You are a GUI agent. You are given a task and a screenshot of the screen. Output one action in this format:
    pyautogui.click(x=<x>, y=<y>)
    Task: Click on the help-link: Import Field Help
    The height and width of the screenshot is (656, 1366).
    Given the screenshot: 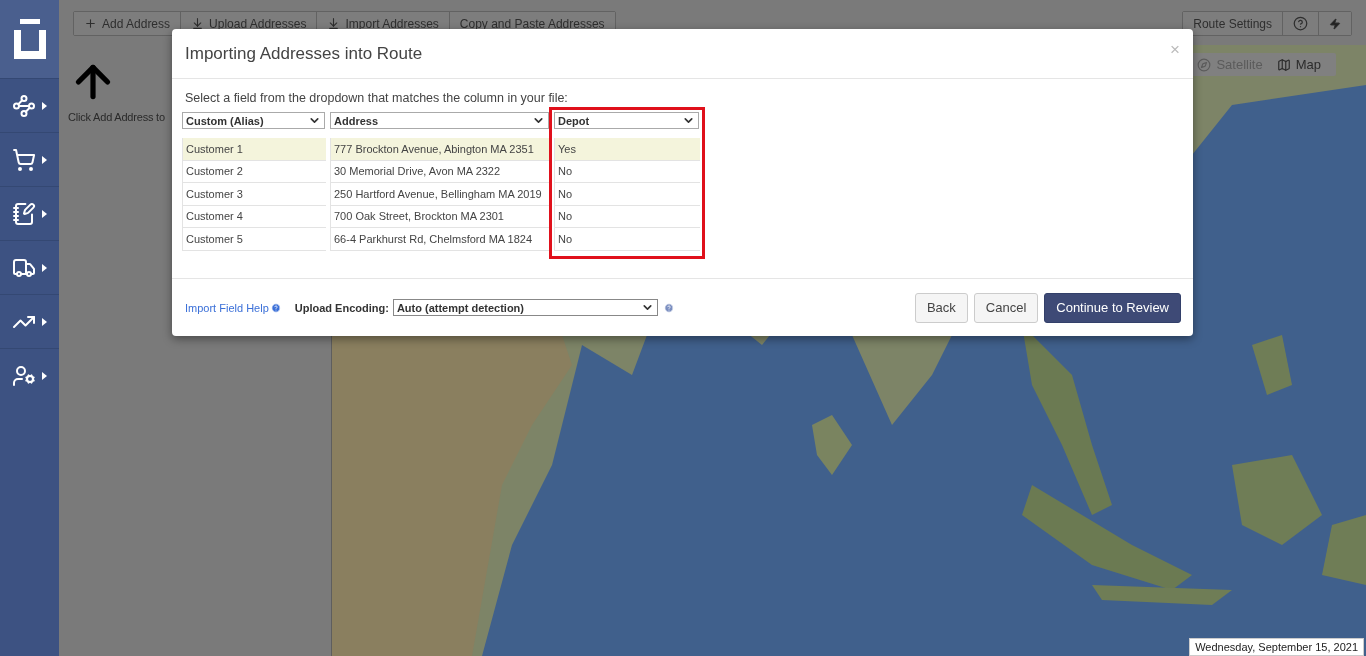 What is the action you would take?
    pyautogui.click(x=233, y=307)
    